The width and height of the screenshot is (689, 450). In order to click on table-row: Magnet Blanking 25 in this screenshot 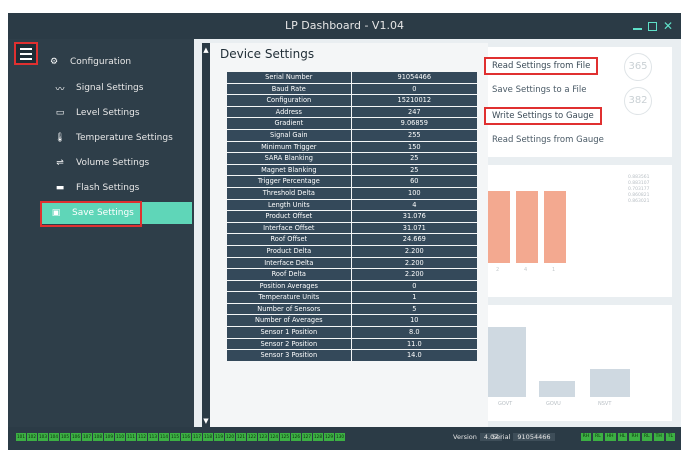, I will do `click(352, 170)`.